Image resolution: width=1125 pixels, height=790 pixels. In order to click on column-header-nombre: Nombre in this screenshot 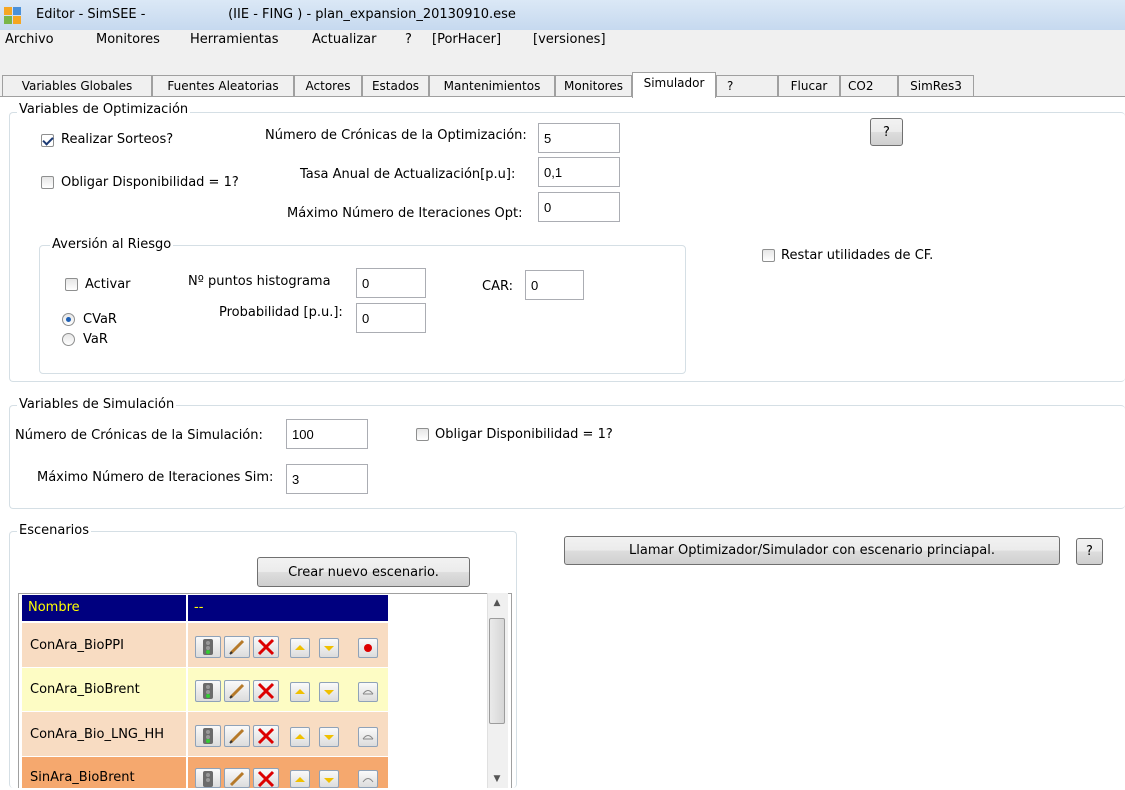, I will do `click(104, 608)`.